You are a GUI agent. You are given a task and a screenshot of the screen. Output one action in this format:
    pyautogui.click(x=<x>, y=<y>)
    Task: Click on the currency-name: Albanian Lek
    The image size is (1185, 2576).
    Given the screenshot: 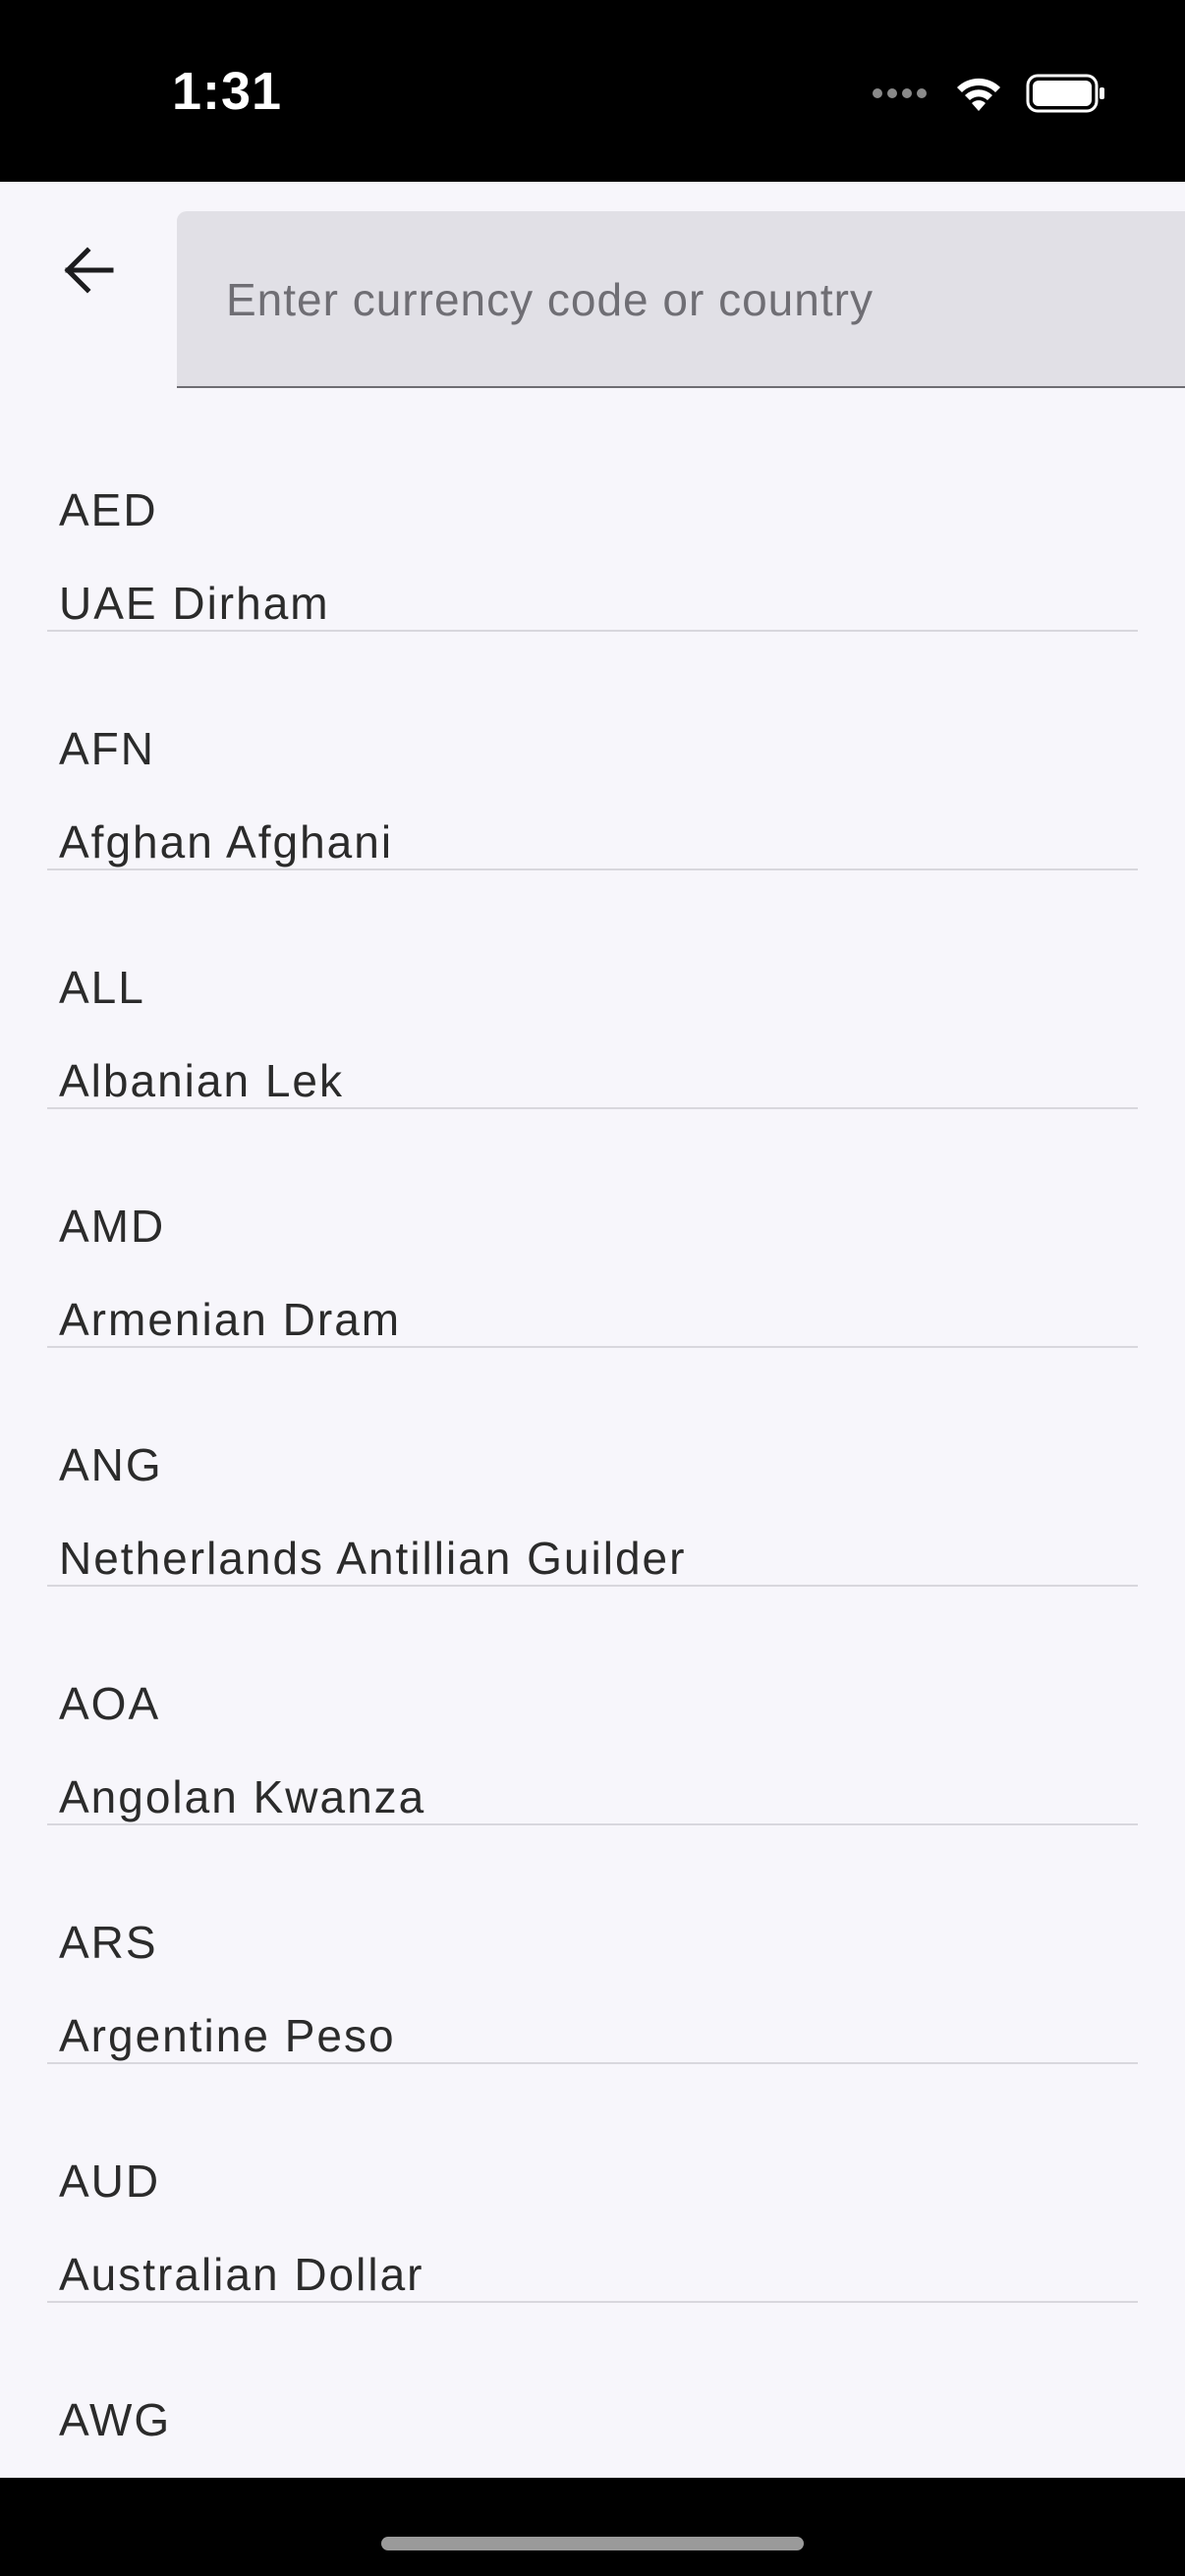 What is the action you would take?
    pyautogui.click(x=201, y=1080)
    